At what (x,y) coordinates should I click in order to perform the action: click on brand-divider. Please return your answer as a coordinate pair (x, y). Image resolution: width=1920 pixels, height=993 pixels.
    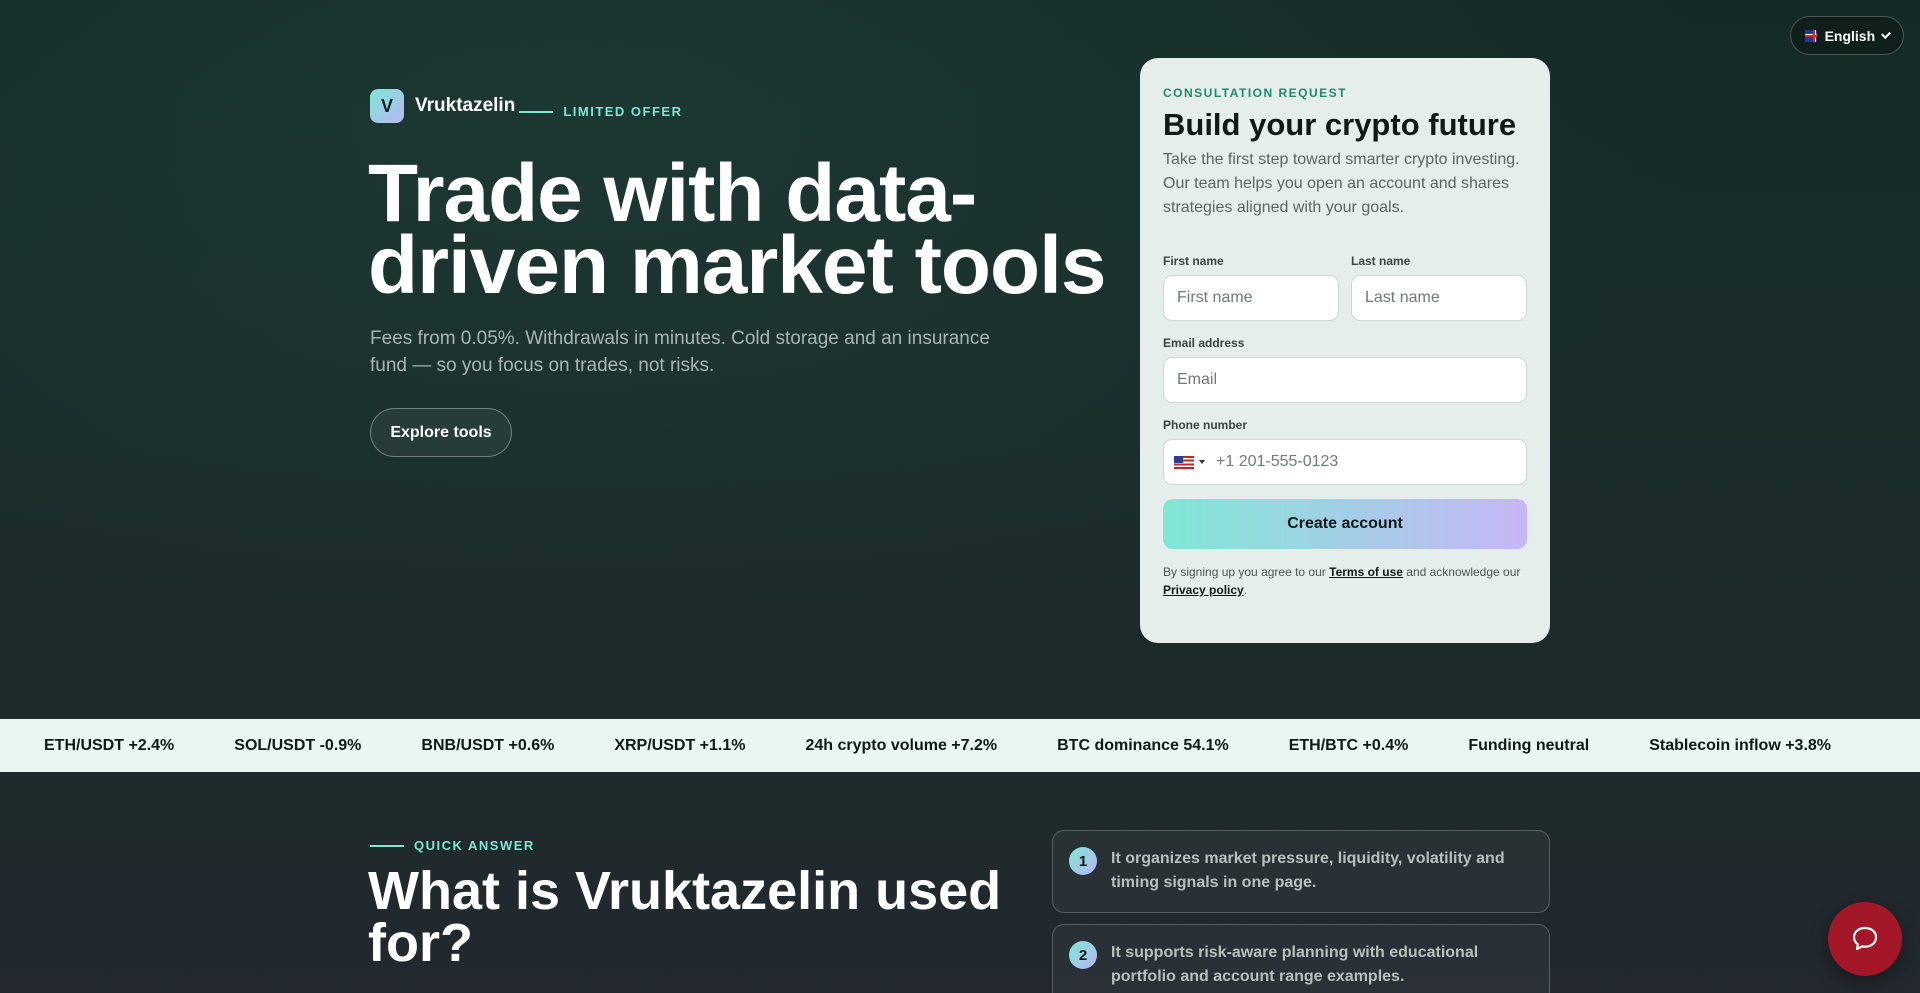
    Looking at the image, I should click on (536, 112).